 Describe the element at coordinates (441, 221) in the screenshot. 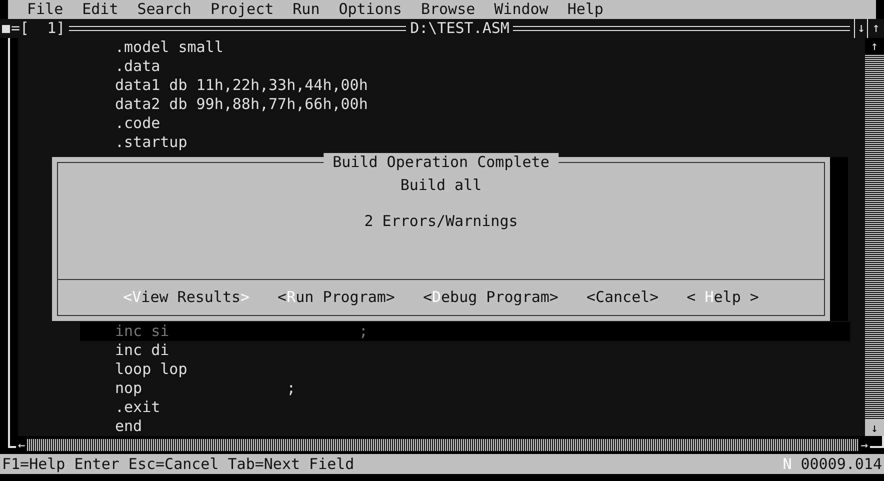

I see `dialog-message: 2 Errors/Warnings` at that location.